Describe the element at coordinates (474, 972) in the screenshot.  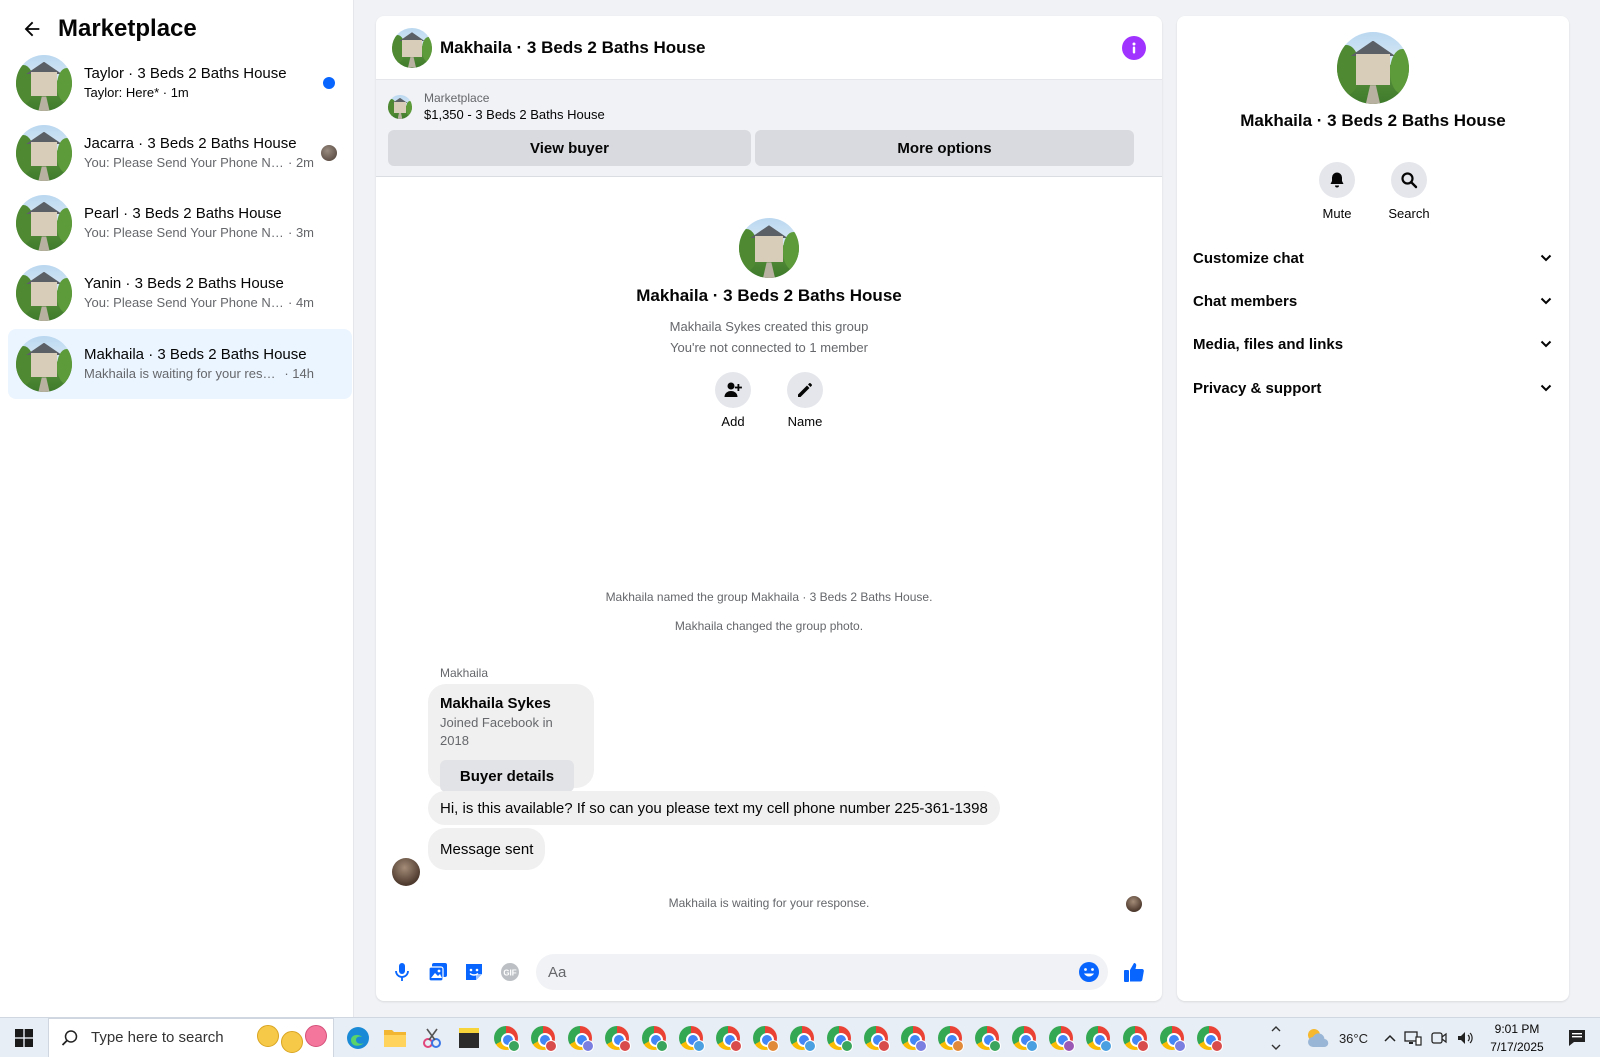
I see `sticker-icon` at that location.